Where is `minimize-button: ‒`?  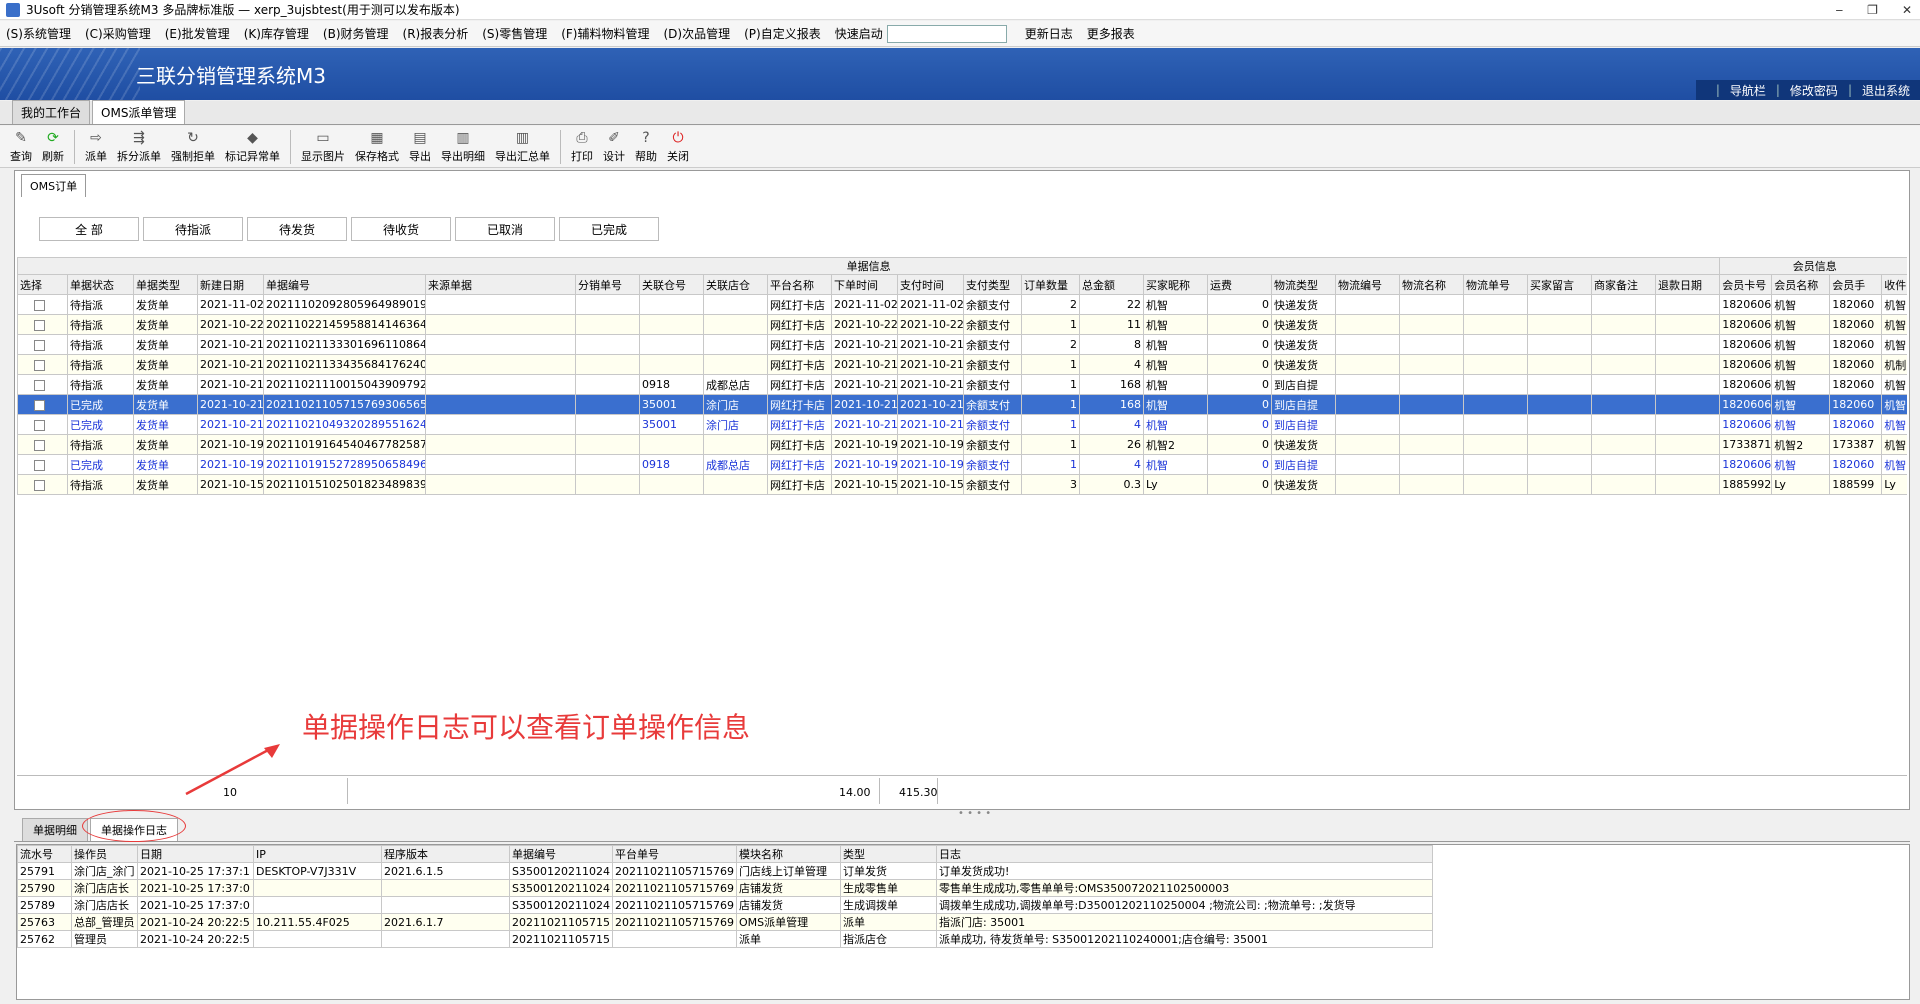 minimize-button: ‒ is located at coordinates (1840, 10).